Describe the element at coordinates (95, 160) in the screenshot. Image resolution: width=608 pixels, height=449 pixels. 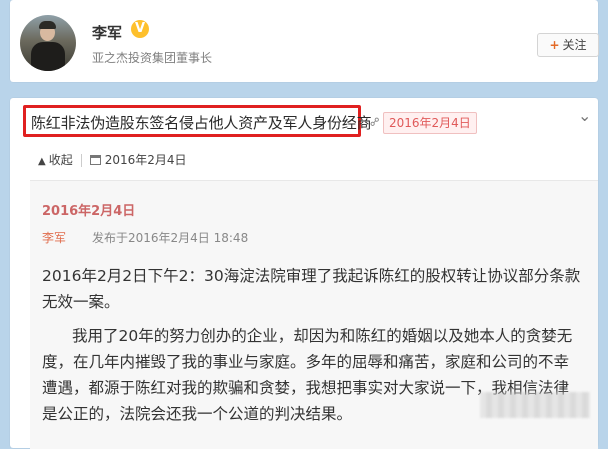
I see `calendar-icon` at that location.